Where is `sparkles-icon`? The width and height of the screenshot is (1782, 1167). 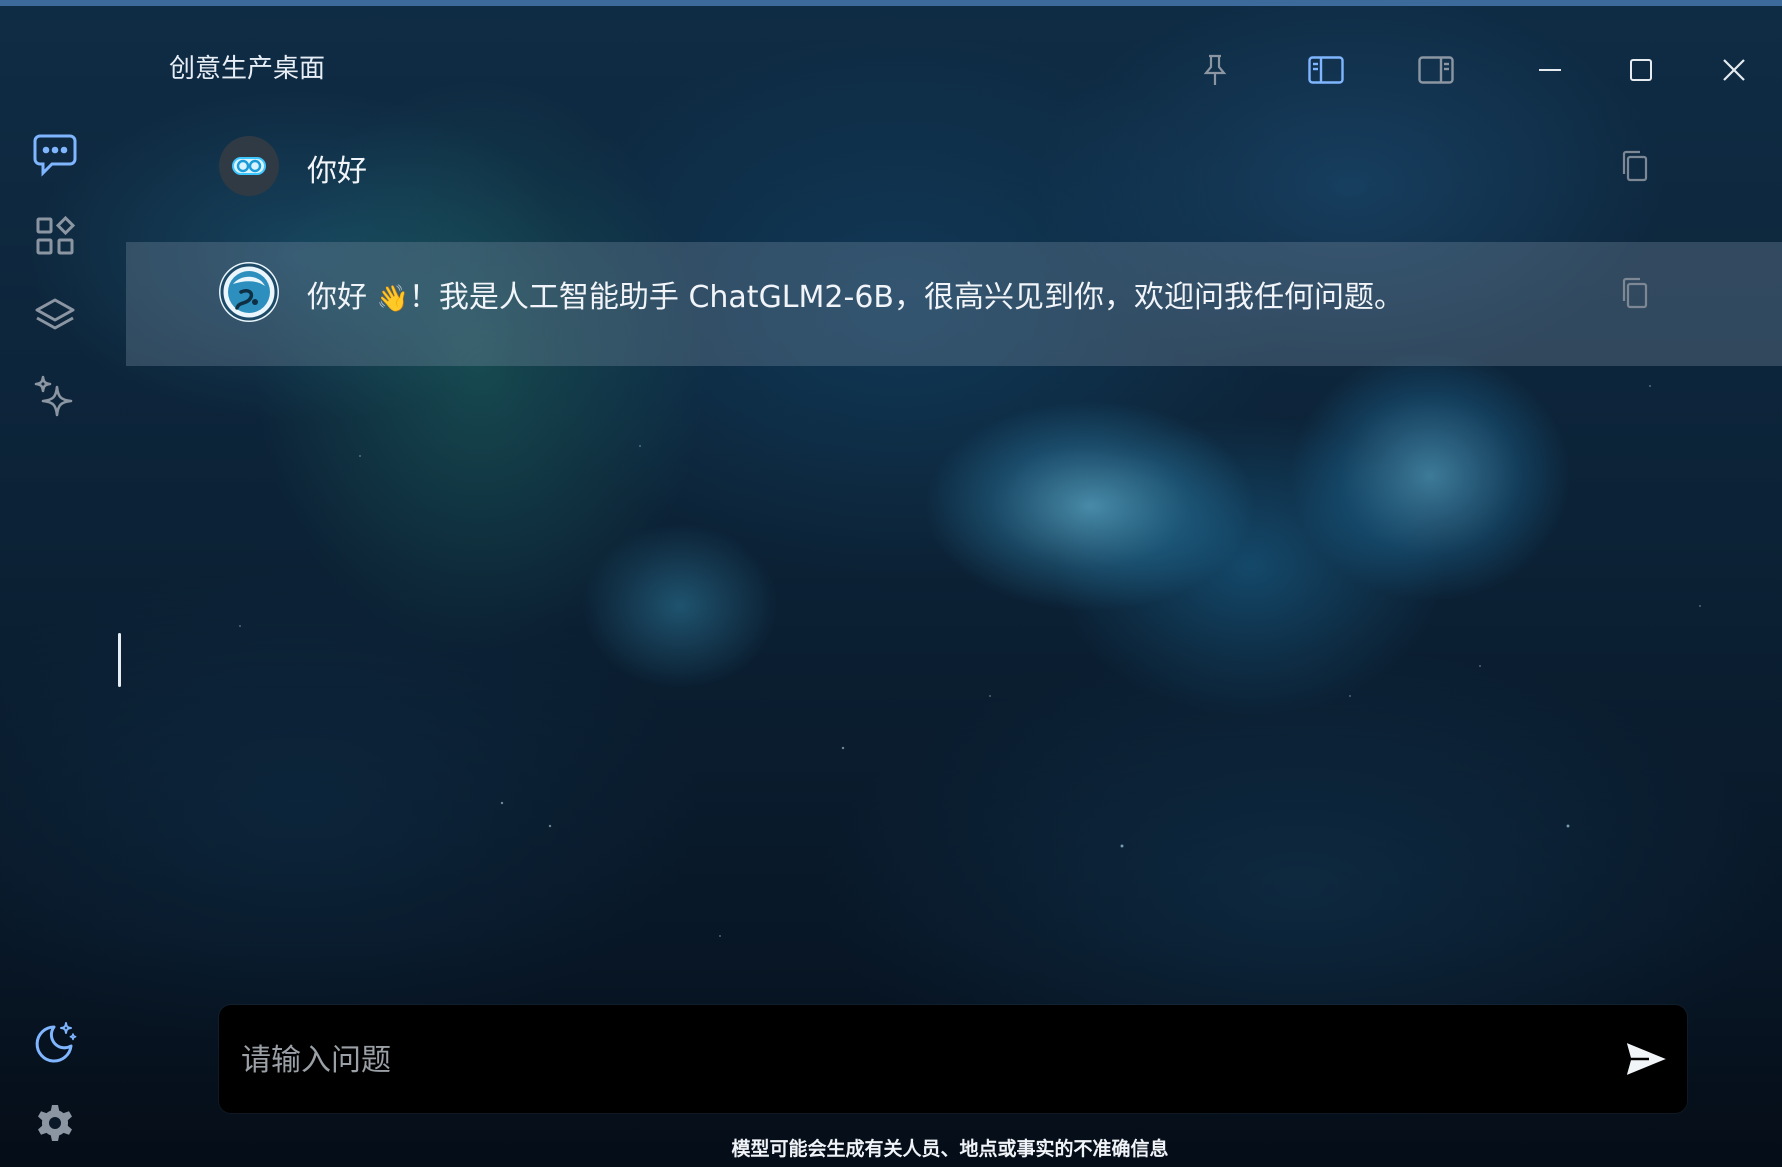 sparkles-icon is located at coordinates (55, 398).